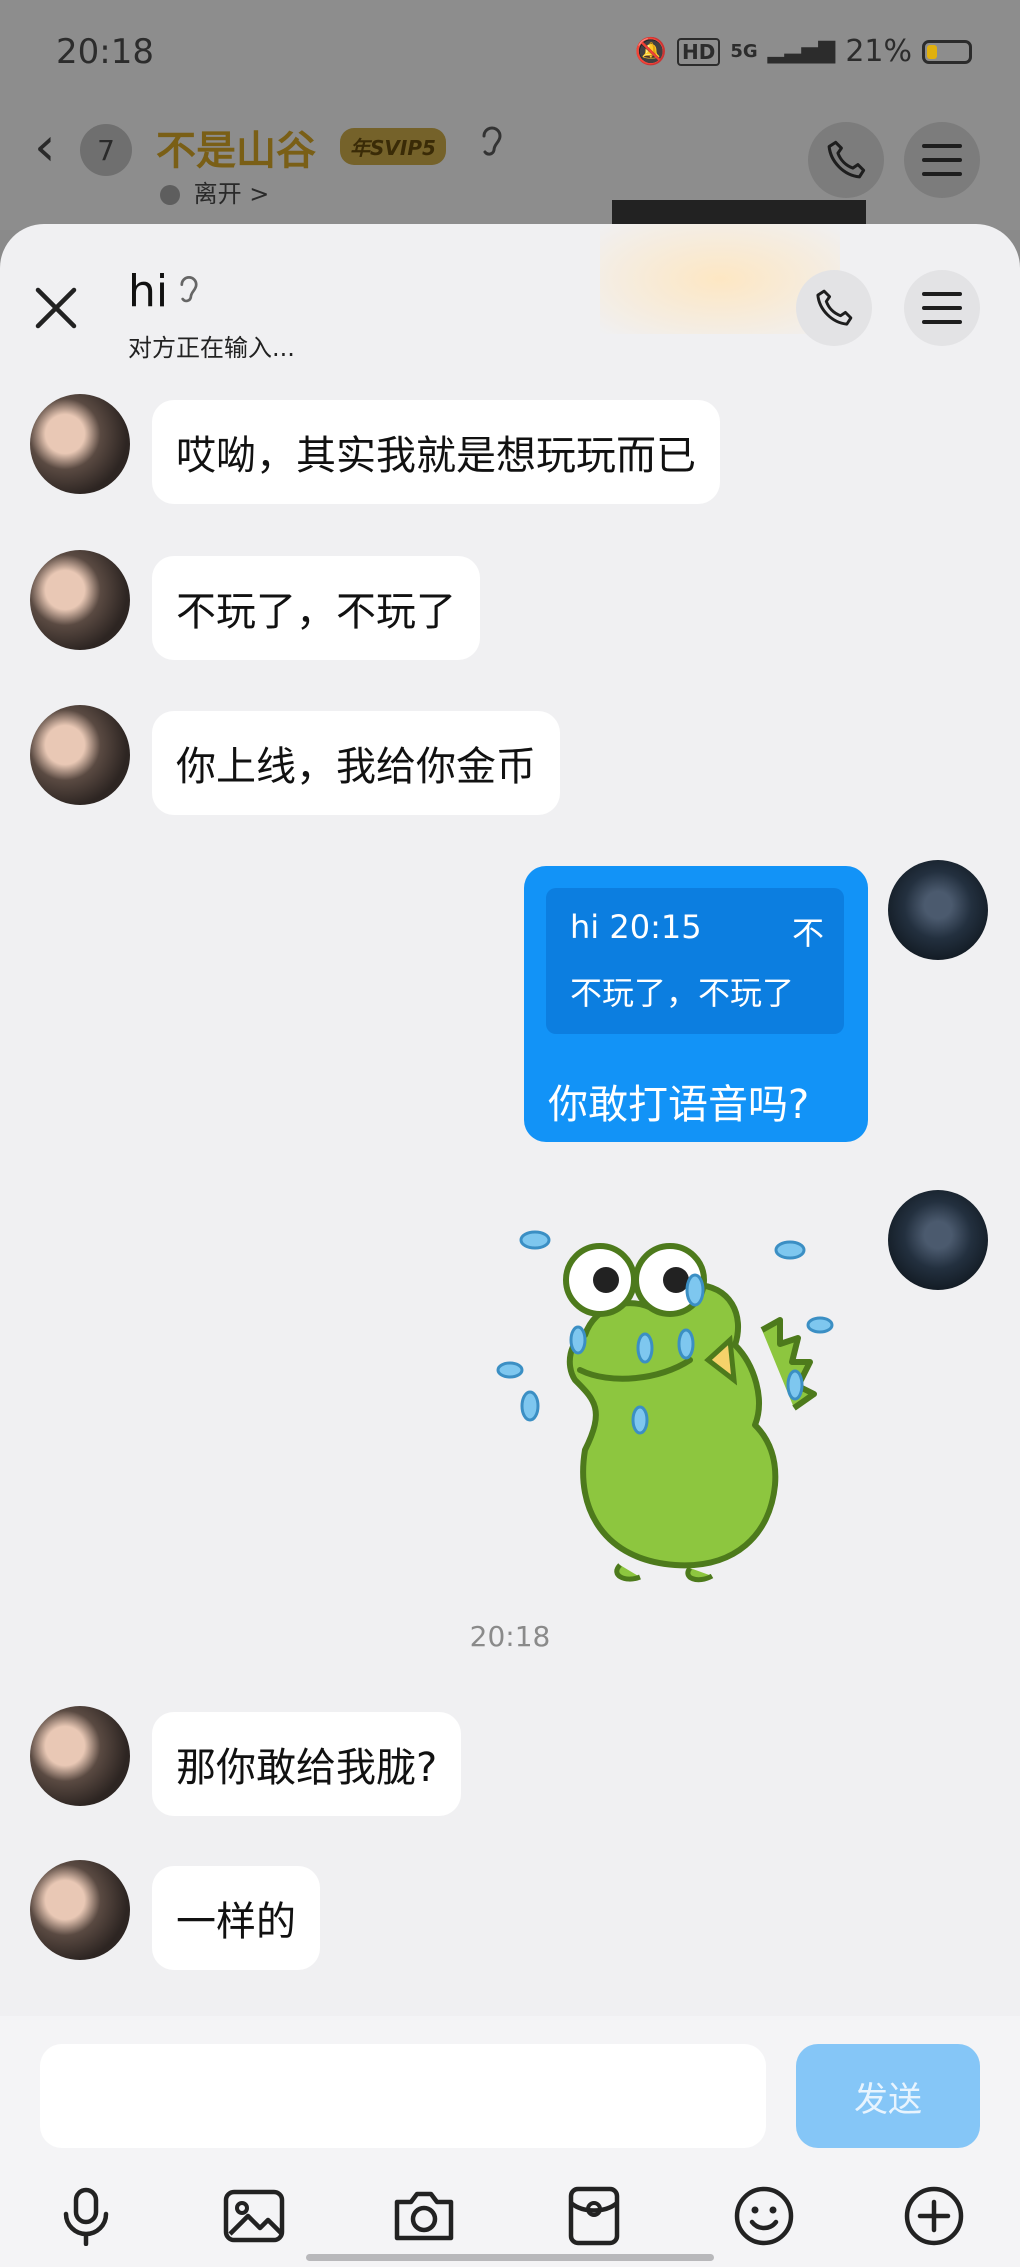  I want to click on reply-message-bubble: hi 20:15 不 不玩了，不玩了 你敢打语音吗?, so click(696, 1004).